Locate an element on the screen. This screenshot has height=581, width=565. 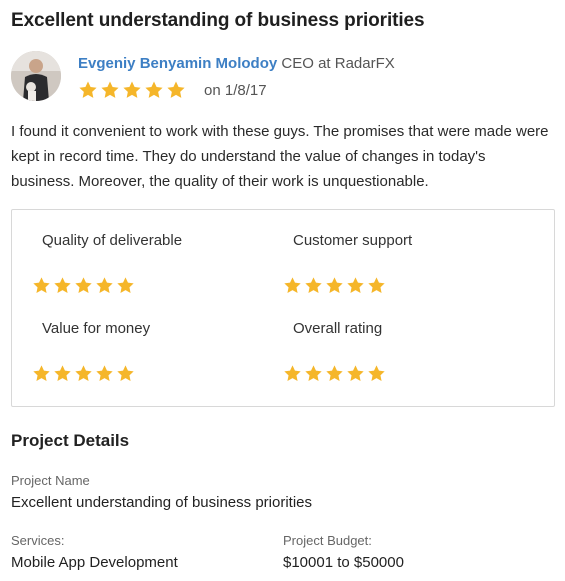
review-stars is located at coordinates (132, 90).